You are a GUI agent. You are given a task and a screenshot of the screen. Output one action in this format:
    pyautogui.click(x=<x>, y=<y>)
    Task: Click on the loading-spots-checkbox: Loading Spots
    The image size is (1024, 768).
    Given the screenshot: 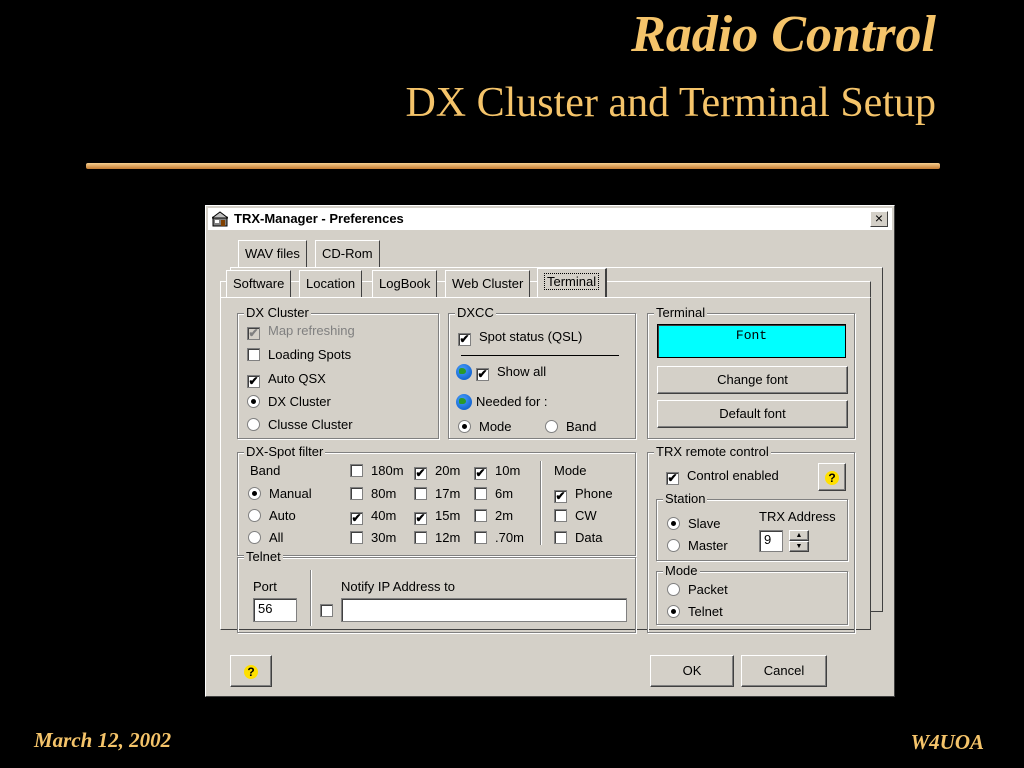 What is the action you would take?
    pyautogui.click(x=299, y=355)
    